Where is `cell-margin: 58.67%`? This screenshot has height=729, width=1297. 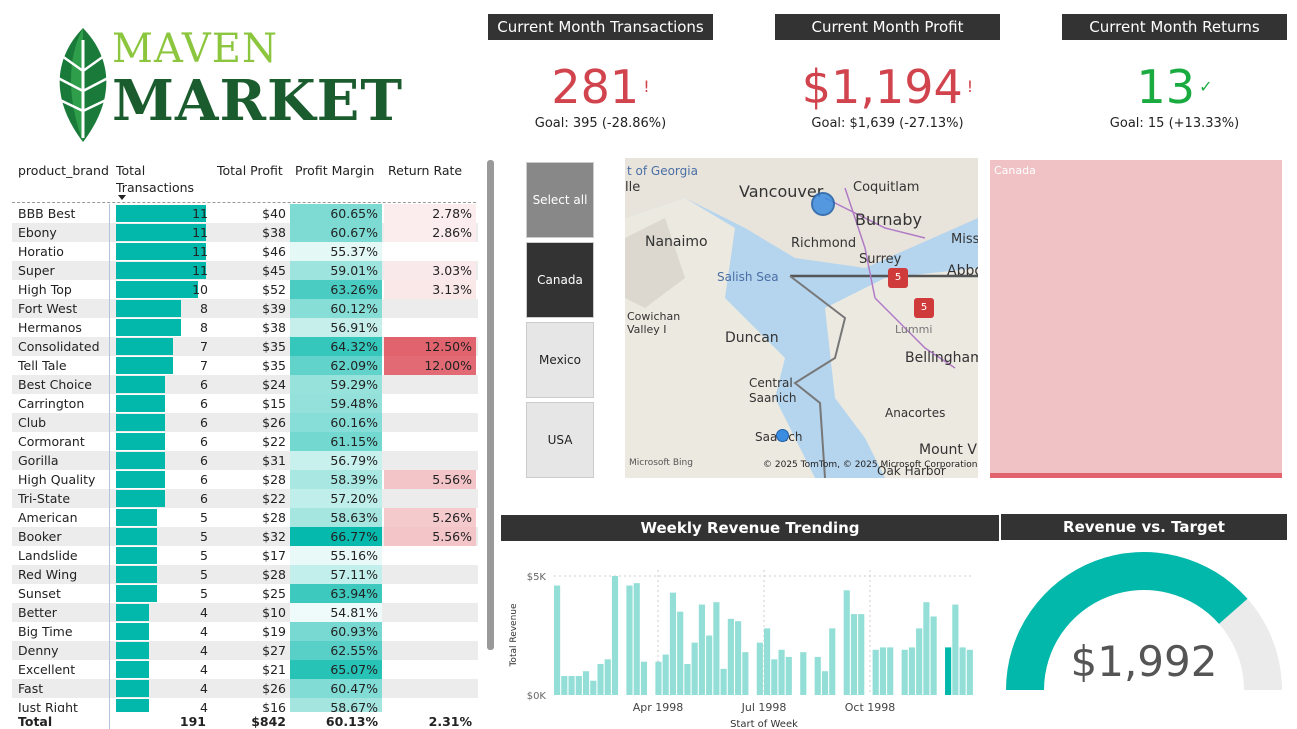 cell-margin: 58.67% is located at coordinates (336, 705).